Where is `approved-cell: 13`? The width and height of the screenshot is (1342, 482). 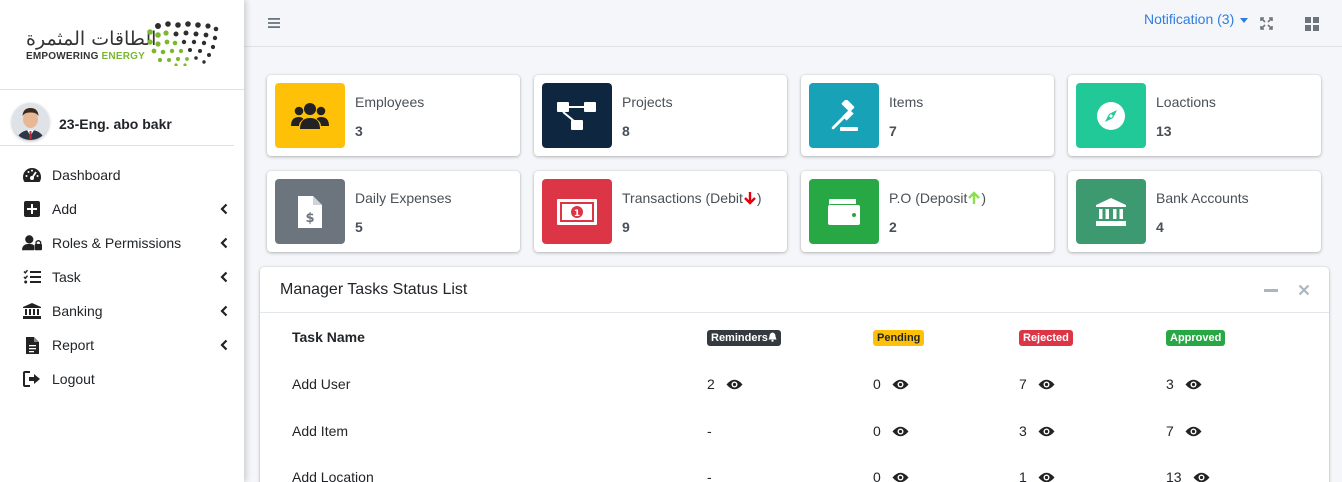
approved-cell: 13 is located at coordinates (1188, 475).